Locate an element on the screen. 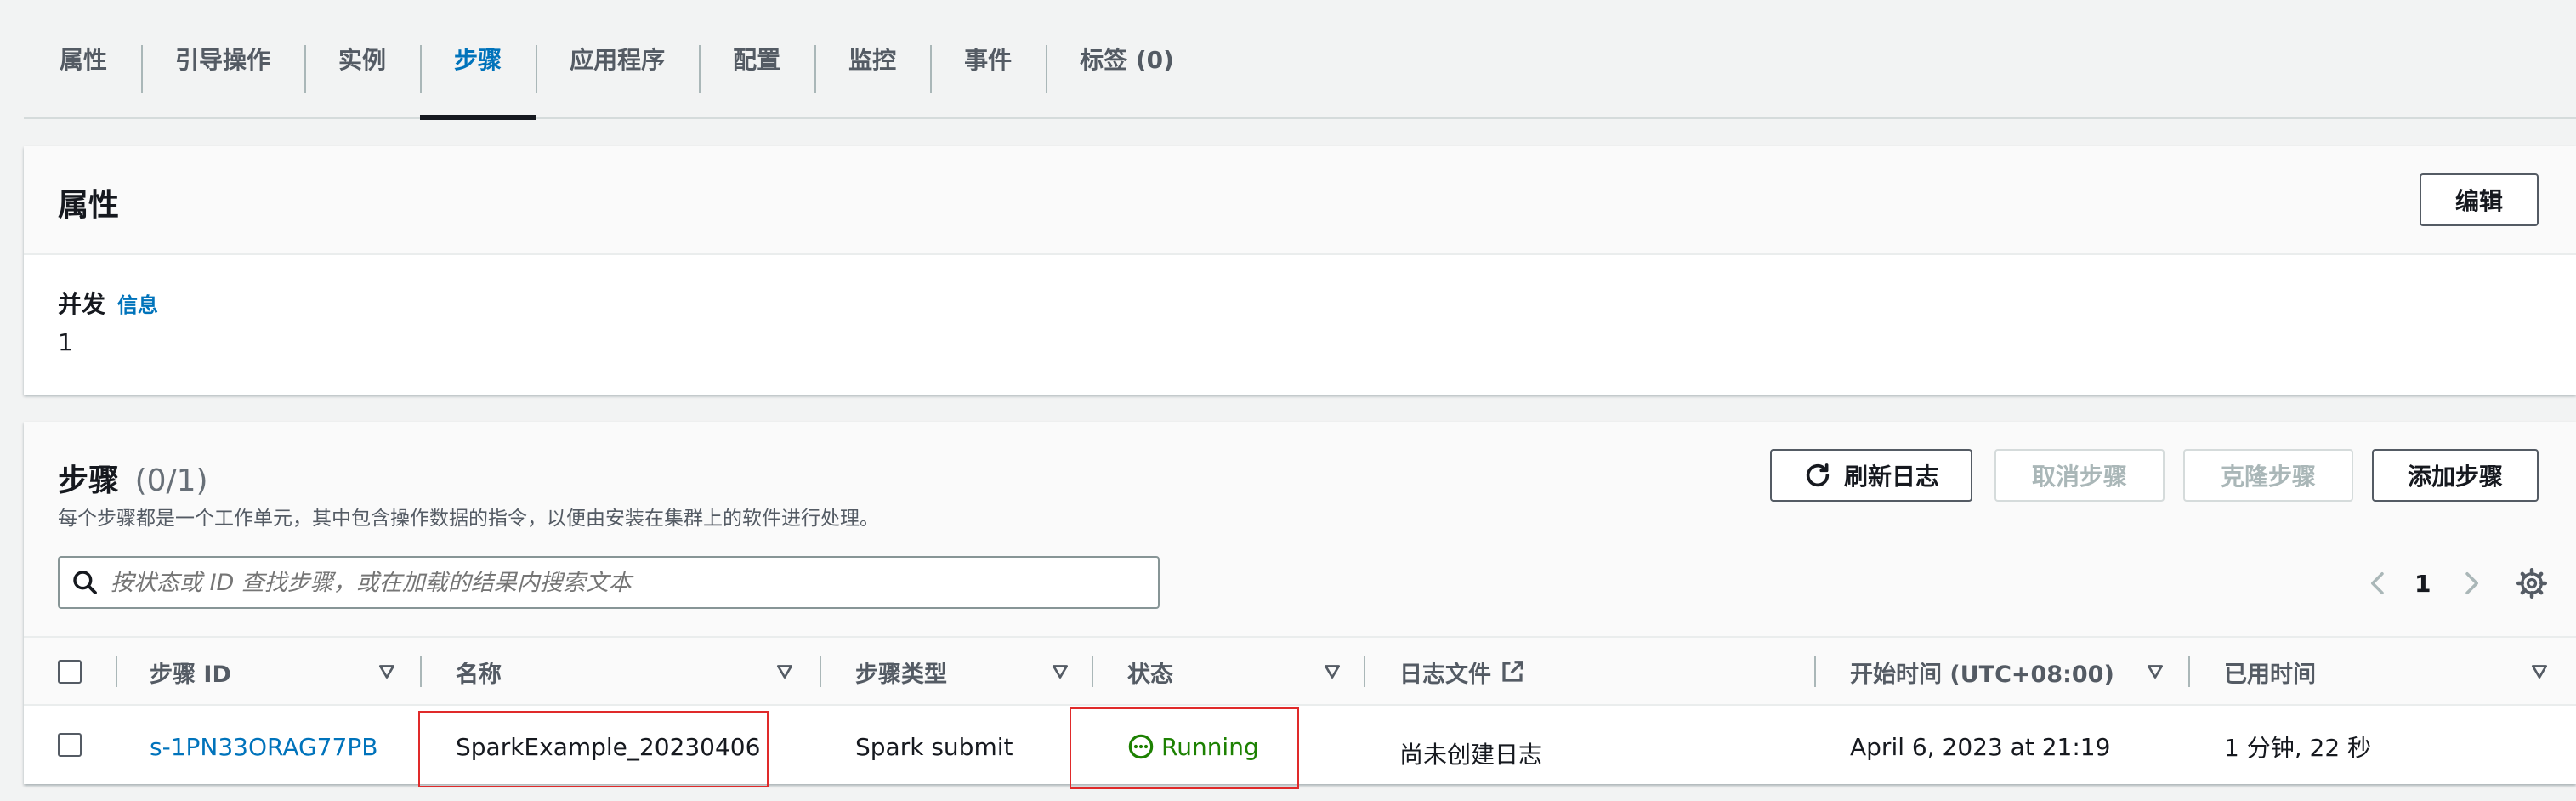 This screenshot has width=2576, height=801. concurrency-label-text: 并发 is located at coordinates (82, 304).